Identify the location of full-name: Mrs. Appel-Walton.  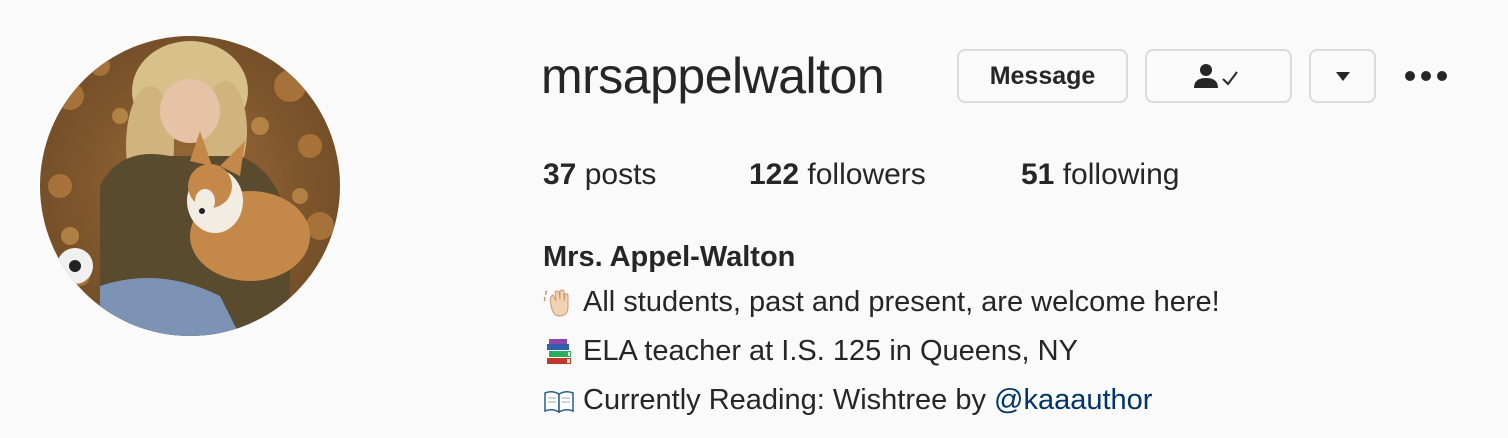
(669, 257).